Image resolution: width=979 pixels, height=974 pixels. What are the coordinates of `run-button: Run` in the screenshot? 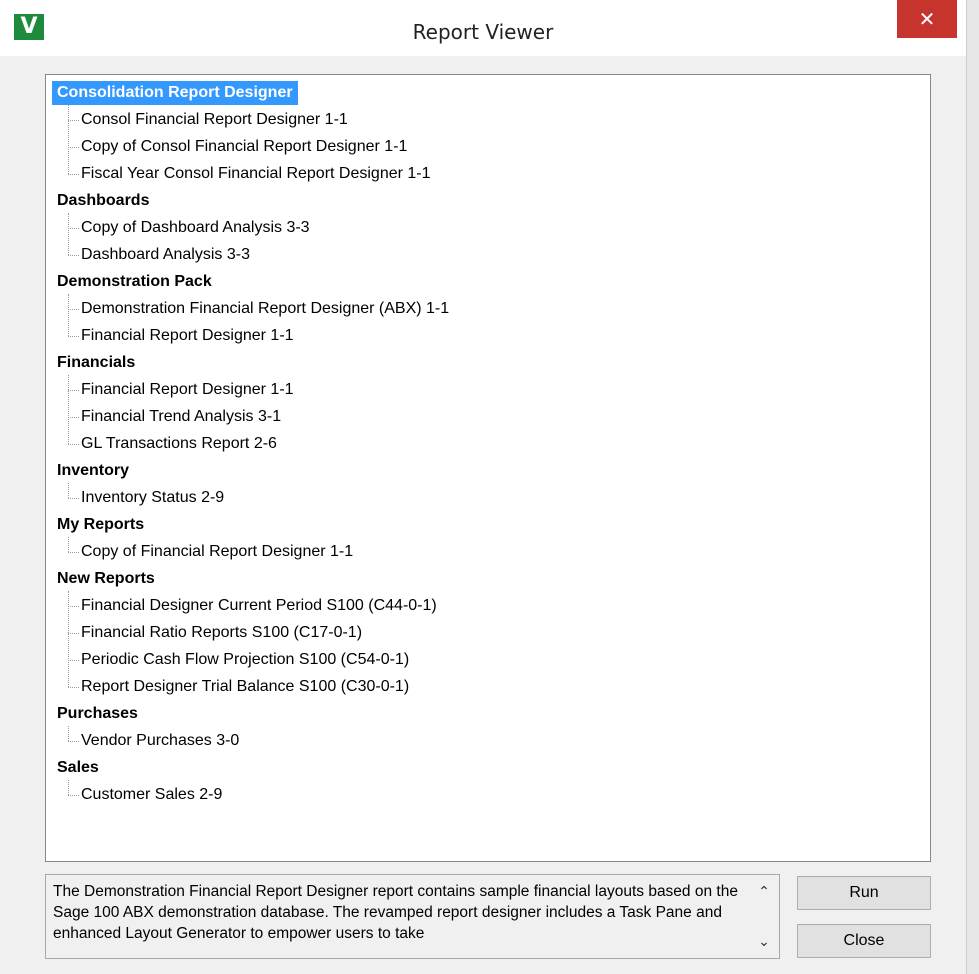 It's located at (864, 893).